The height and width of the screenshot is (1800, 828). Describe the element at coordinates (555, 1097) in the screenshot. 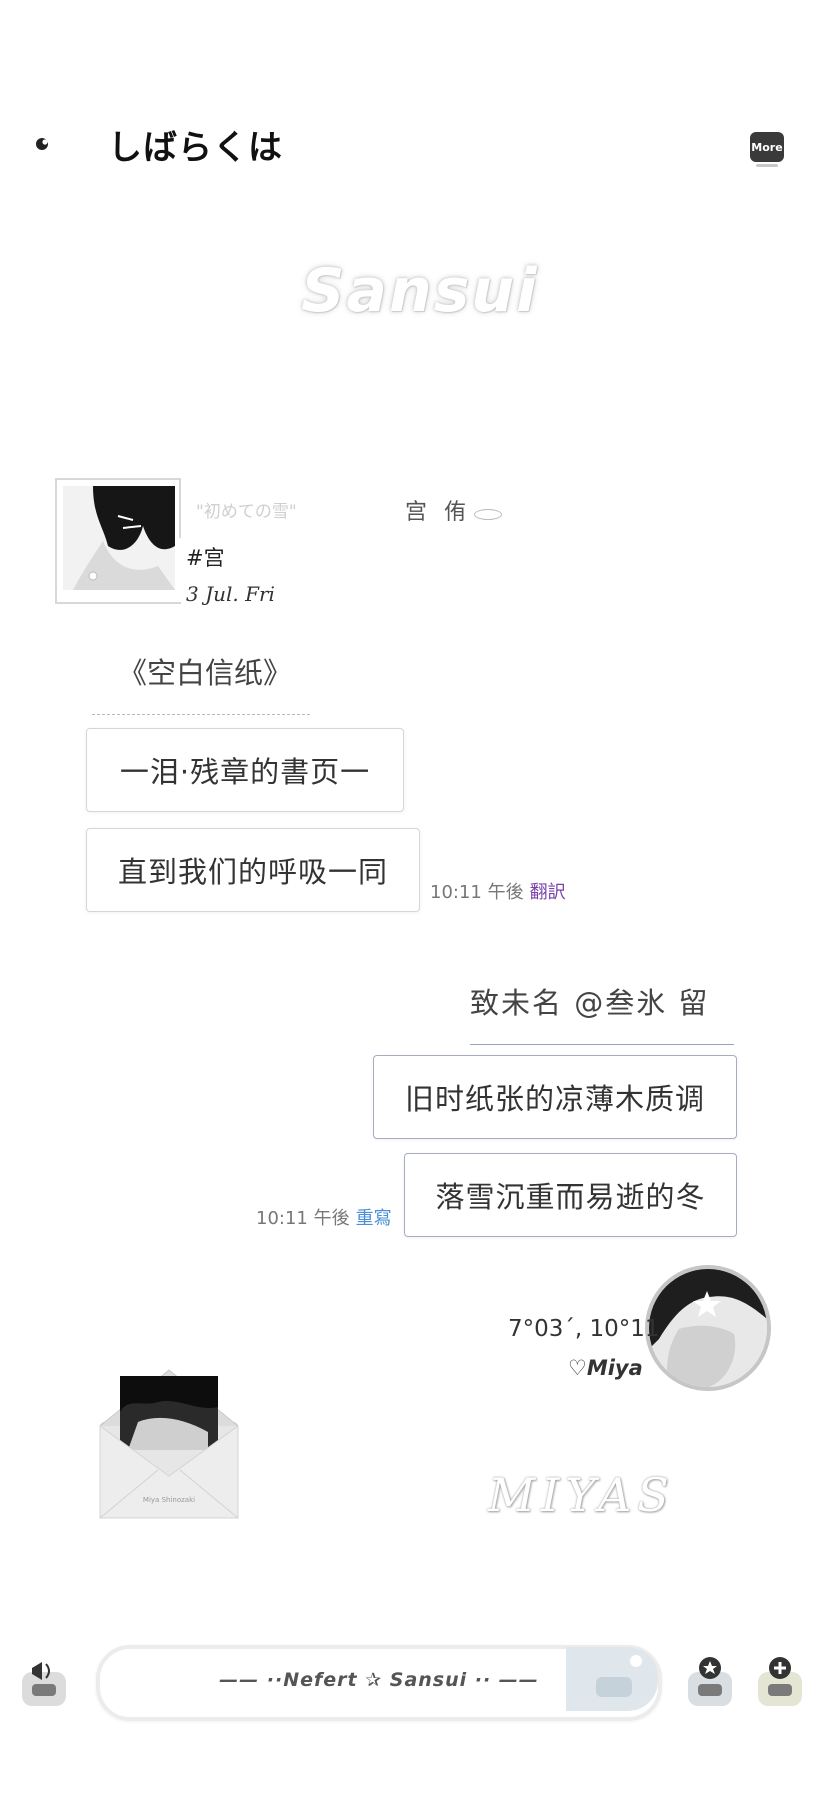

I see `message-bubble: 旧时纸张的凉薄木质调` at that location.